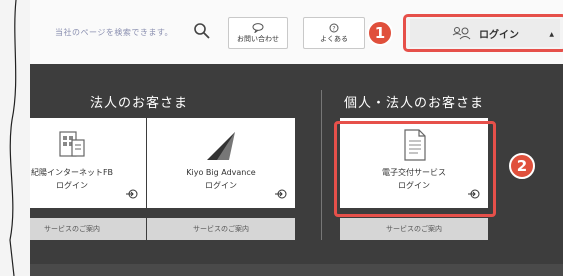 This screenshot has height=276, width=563. I want to click on search-input: 当社のページを検索できます。, so click(114, 32).